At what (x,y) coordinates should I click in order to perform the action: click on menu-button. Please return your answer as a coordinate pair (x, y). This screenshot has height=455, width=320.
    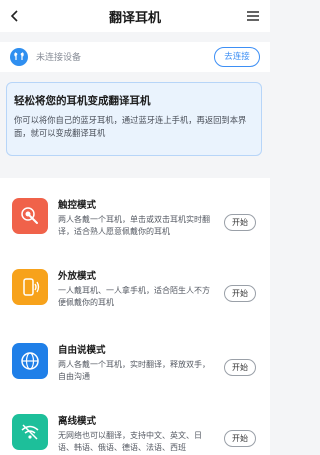
    Looking at the image, I should click on (253, 16).